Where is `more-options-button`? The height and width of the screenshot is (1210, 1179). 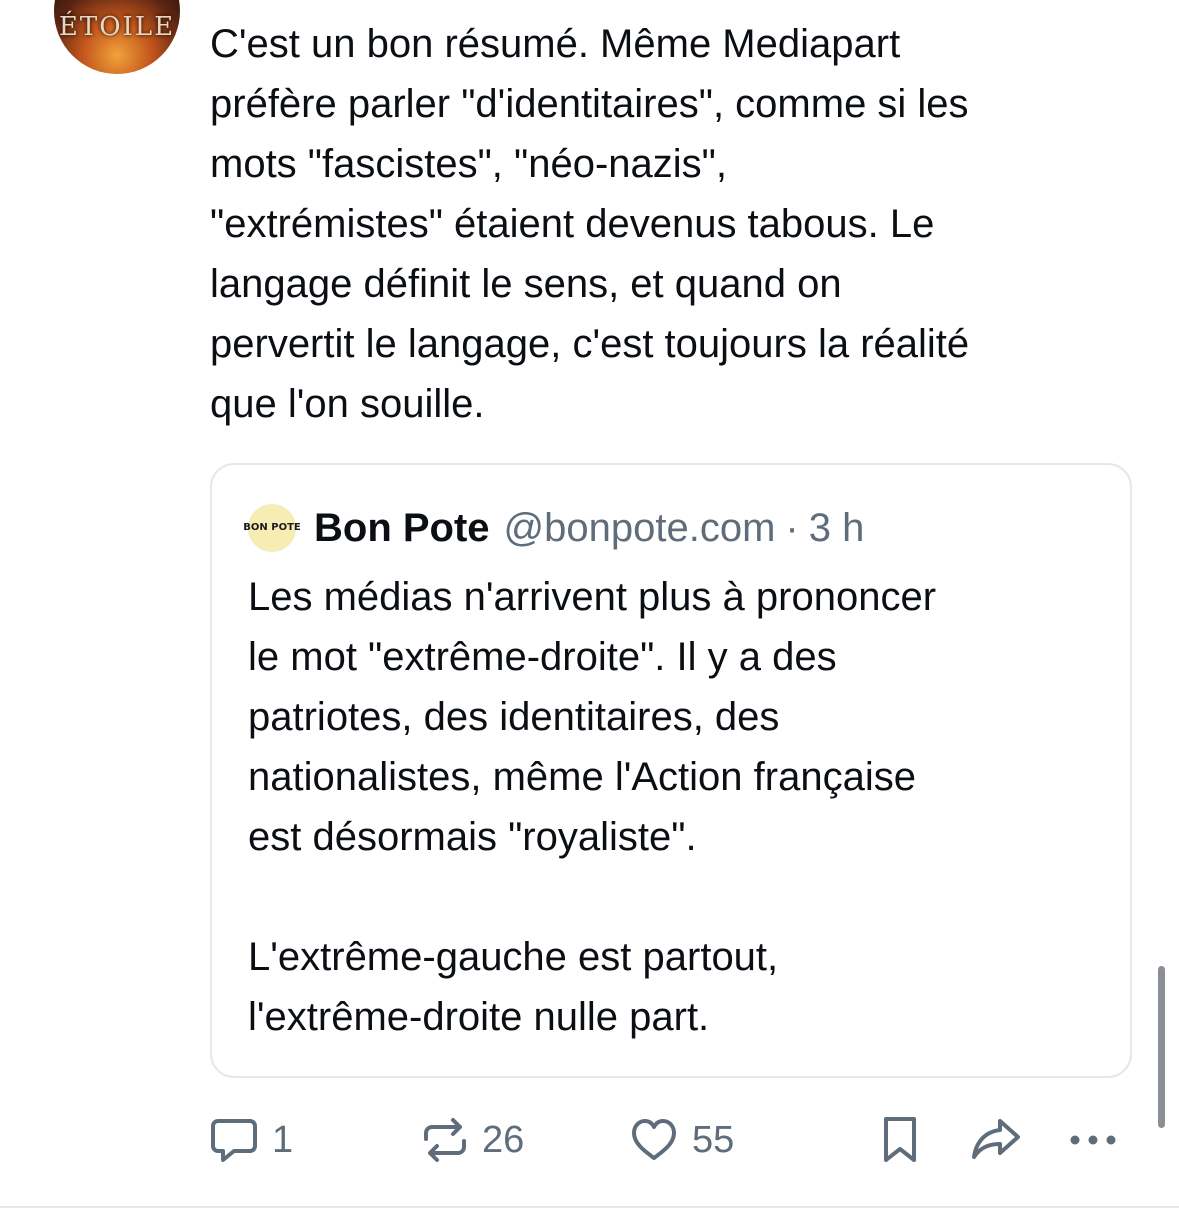 more-options-button is located at coordinates (1093, 1140).